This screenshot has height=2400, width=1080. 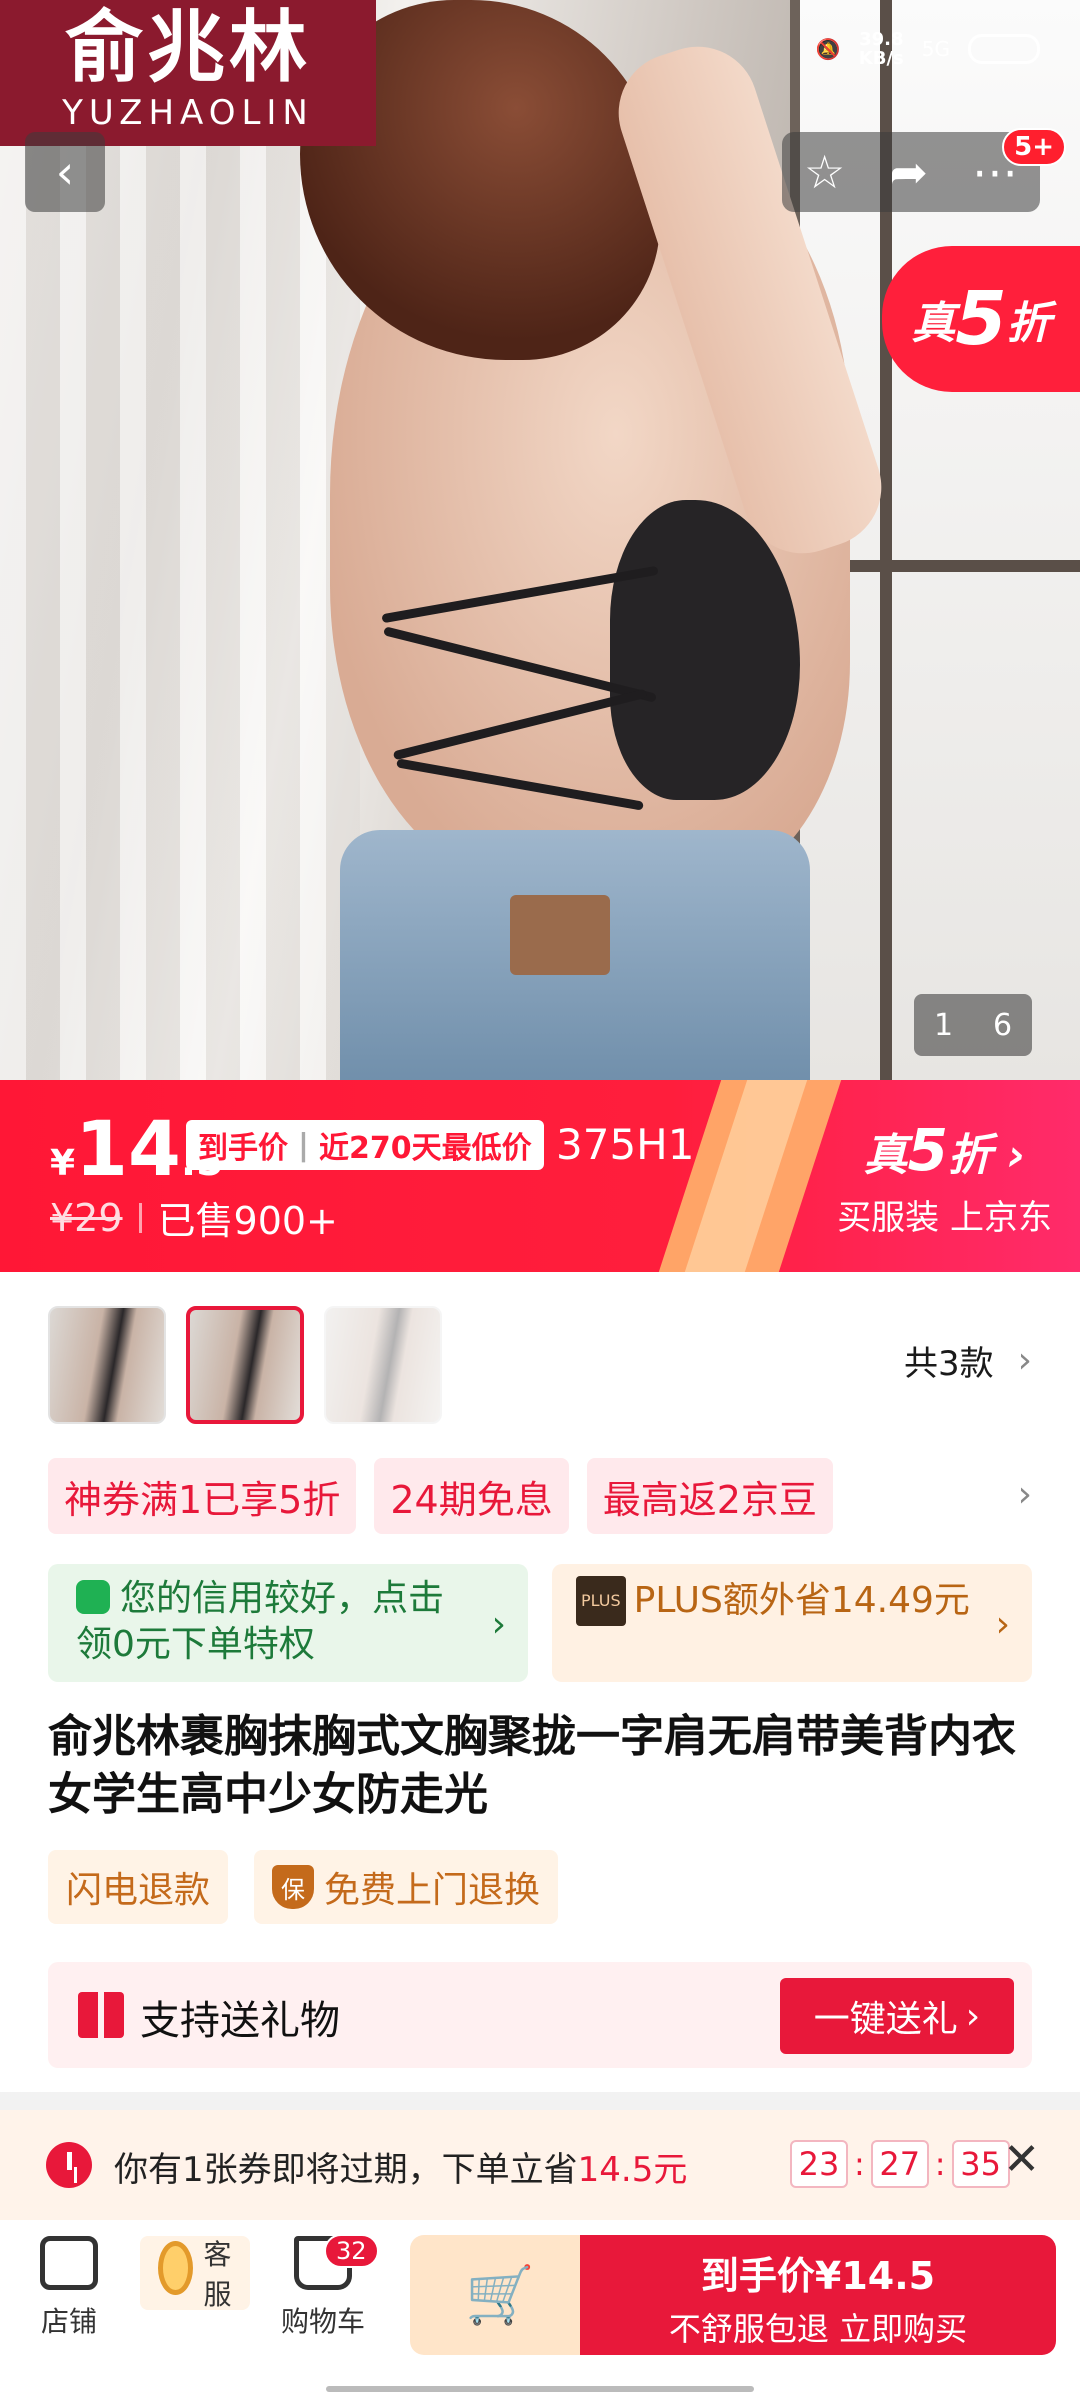 What do you see at coordinates (824, 172) in the screenshot?
I see `star-outline-icon: ☆` at bounding box center [824, 172].